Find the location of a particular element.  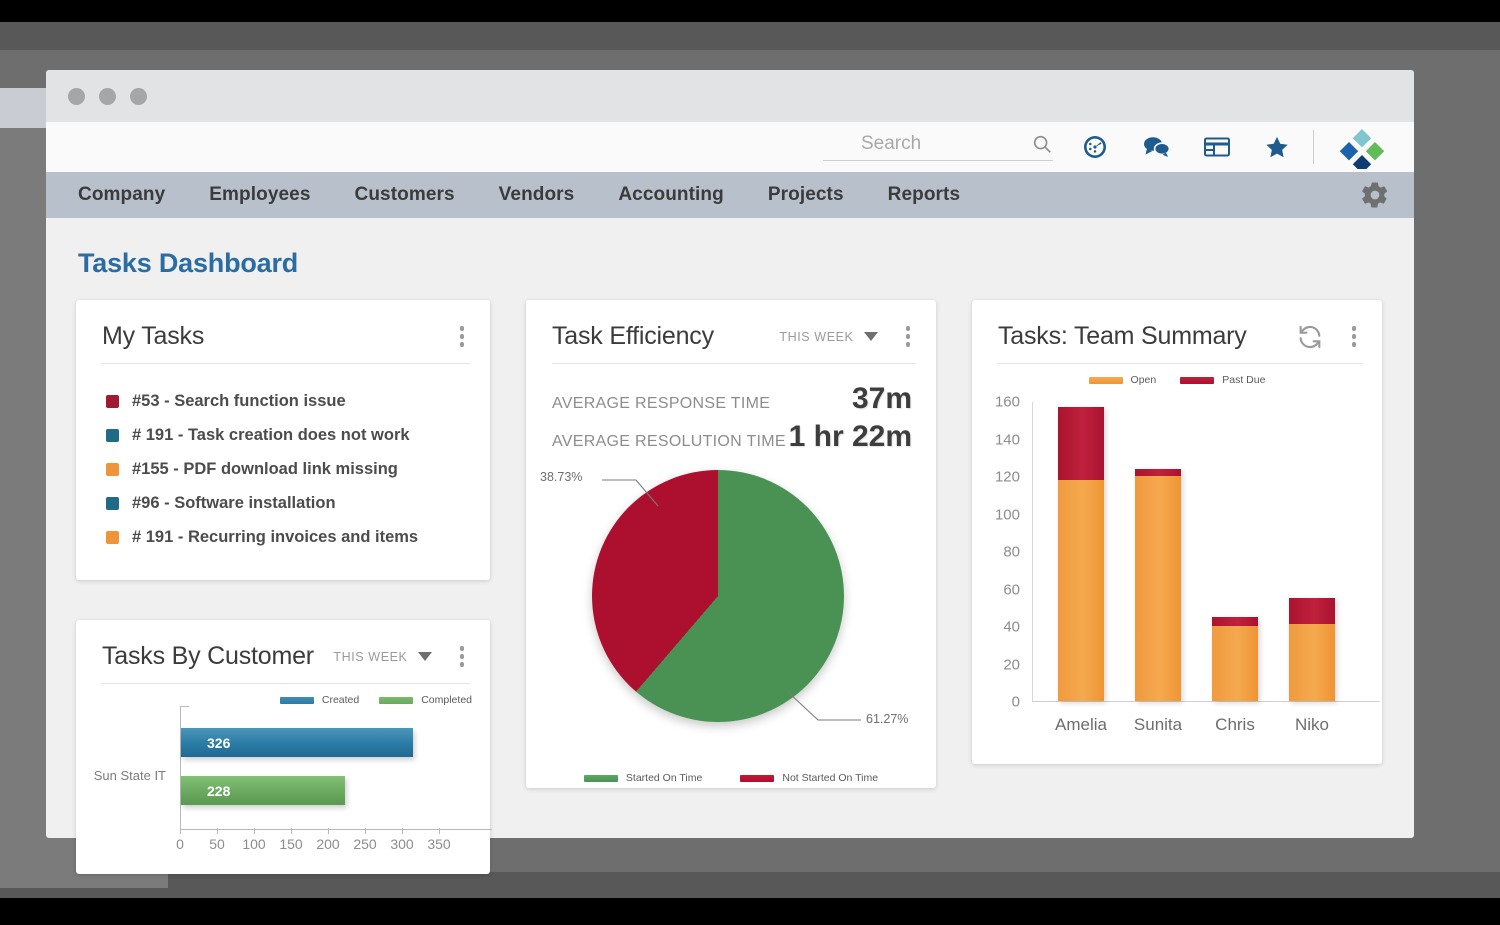

x-tick-label: 300 is located at coordinates (402, 844).